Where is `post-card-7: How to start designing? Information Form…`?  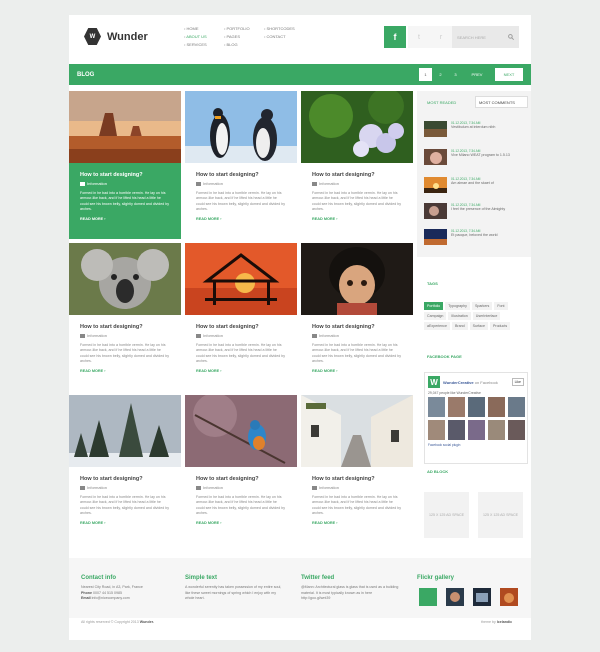 post-card-7: How to start designing? Information Form… is located at coordinates (125, 469).